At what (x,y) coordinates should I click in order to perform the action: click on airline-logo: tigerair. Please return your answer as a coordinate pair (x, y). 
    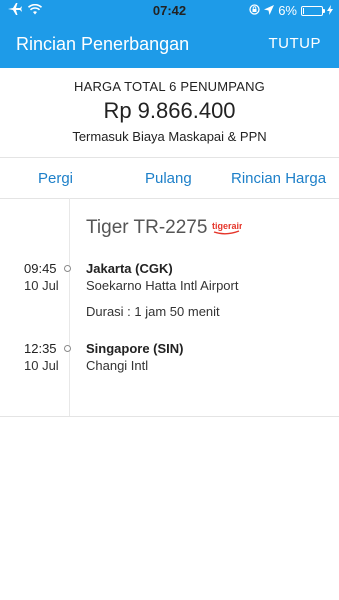
    Looking at the image, I should click on (227, 228).